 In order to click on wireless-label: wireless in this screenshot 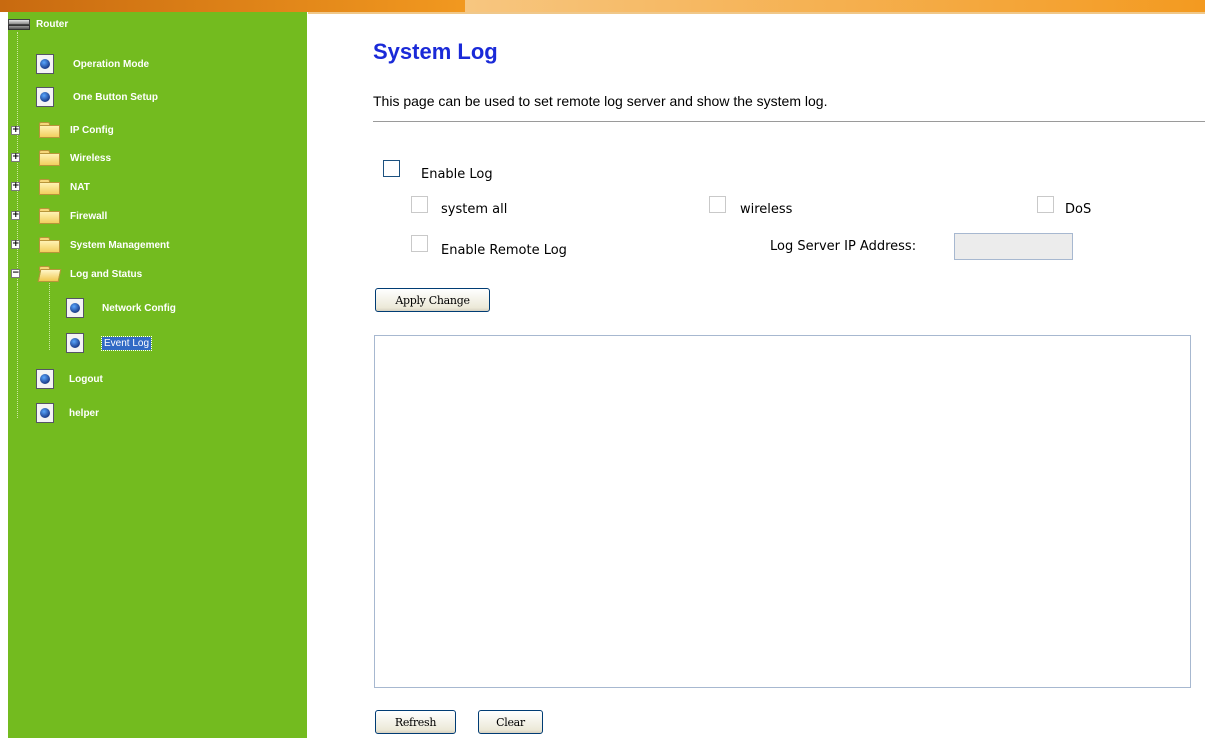, I will do `click(766, 209)`.